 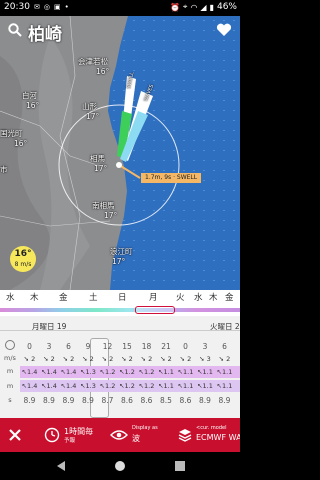 What do you see at coordinates (45, 32) in the screenshot?
I see `location-title: 柏崎` at bounding box center [45, 32].